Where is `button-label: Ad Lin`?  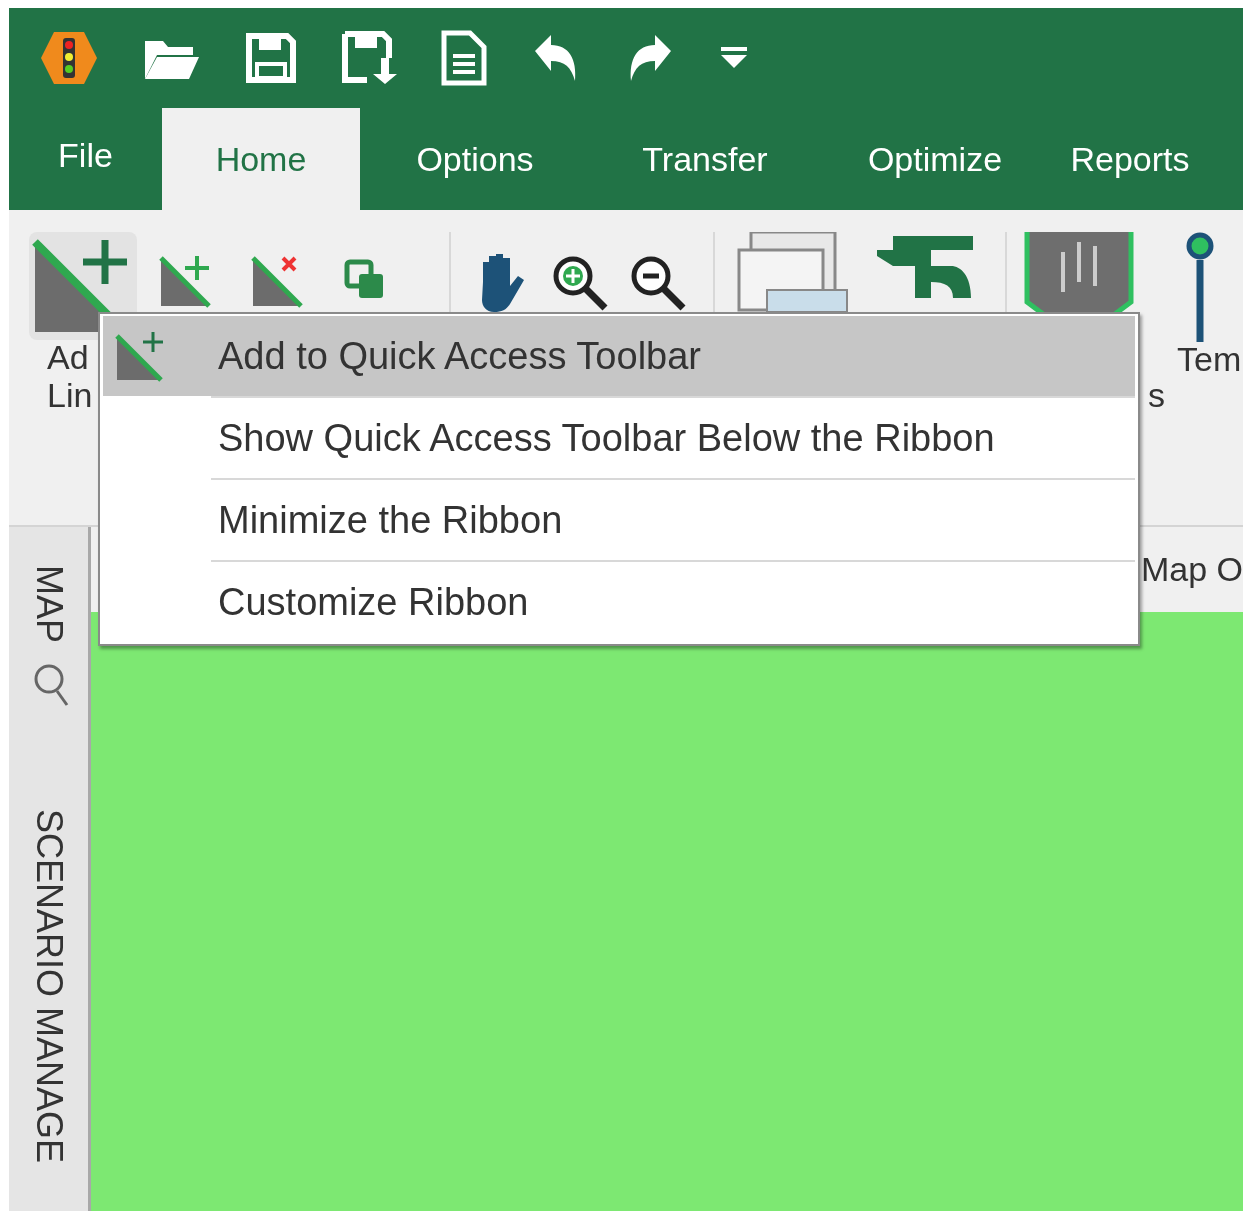 button-label: Ad Lin is located at coordinates (70, 376).